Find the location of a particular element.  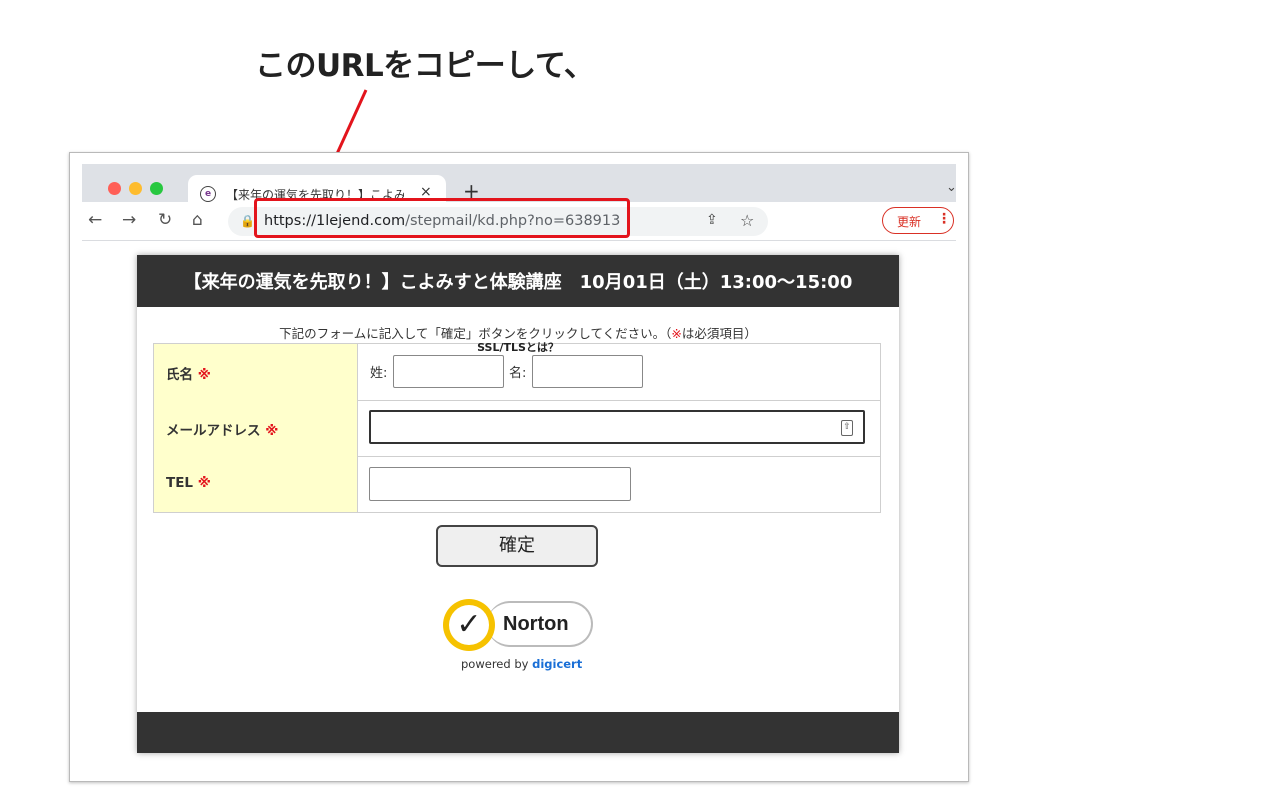

share-icon: ⇪ is located at coordinates (712, 220).